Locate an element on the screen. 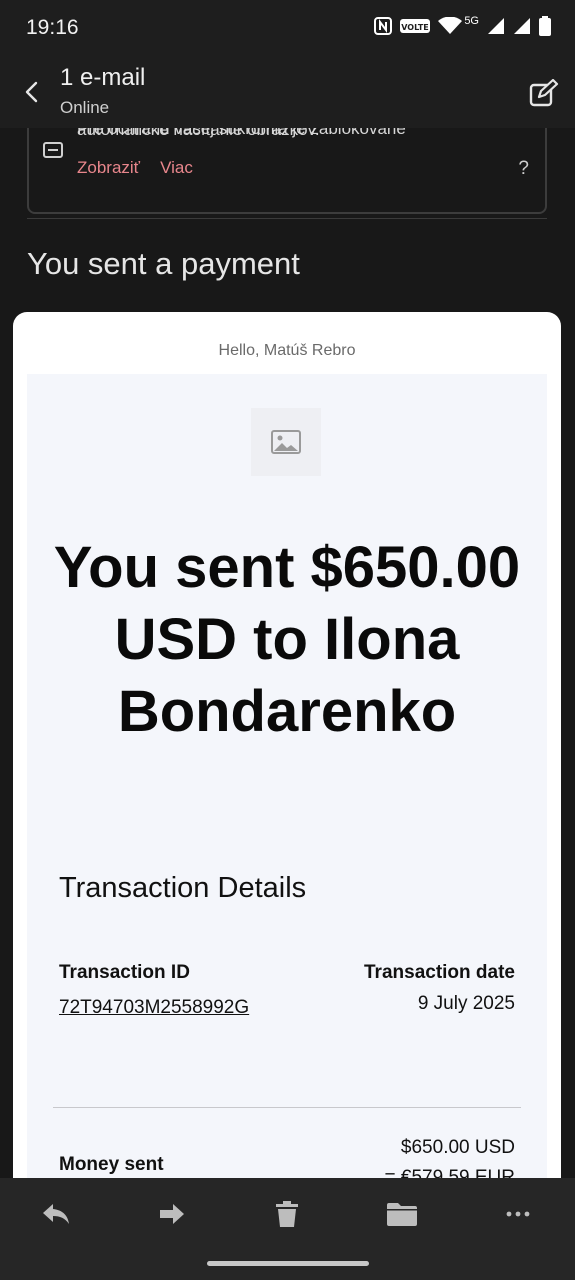 The image size is (575, 1280). move-to-folder-button is located at coordinates (402, 1214).